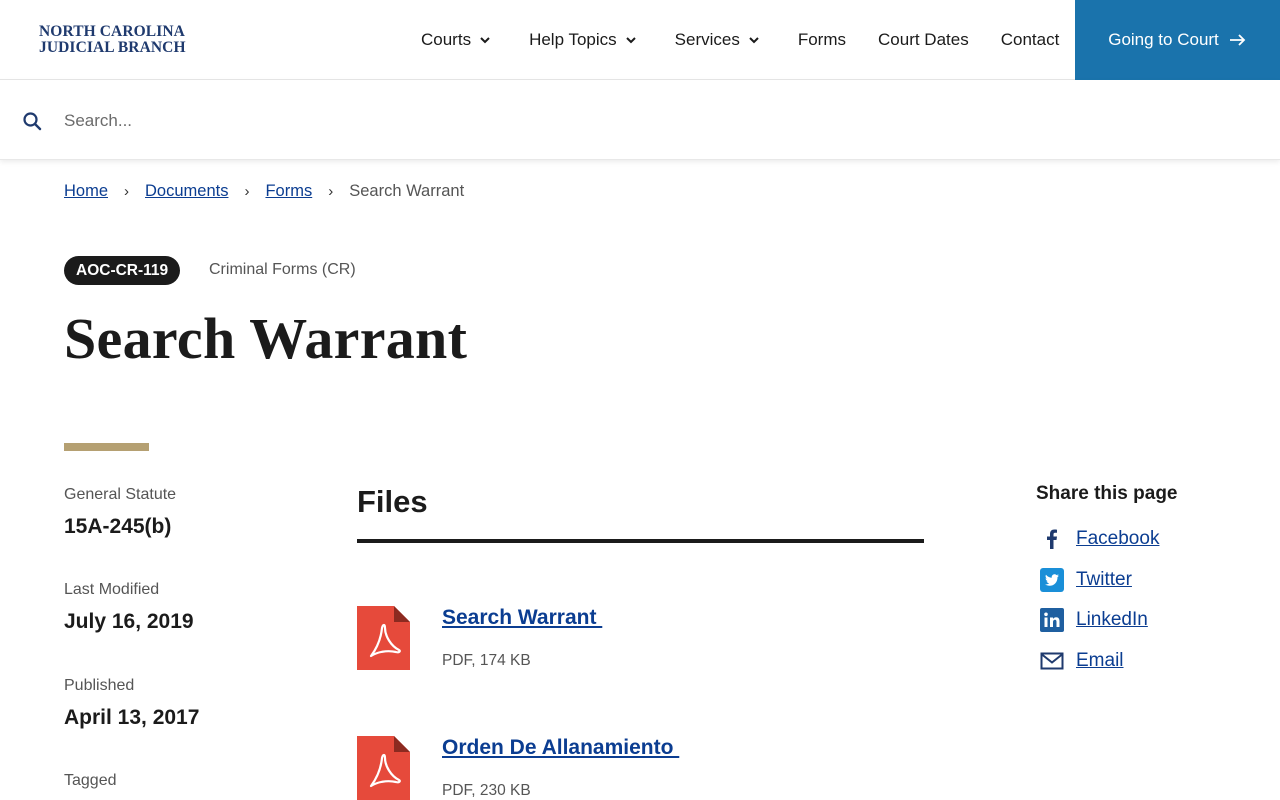  I want to click on published-label: Published, so click(99, 685).